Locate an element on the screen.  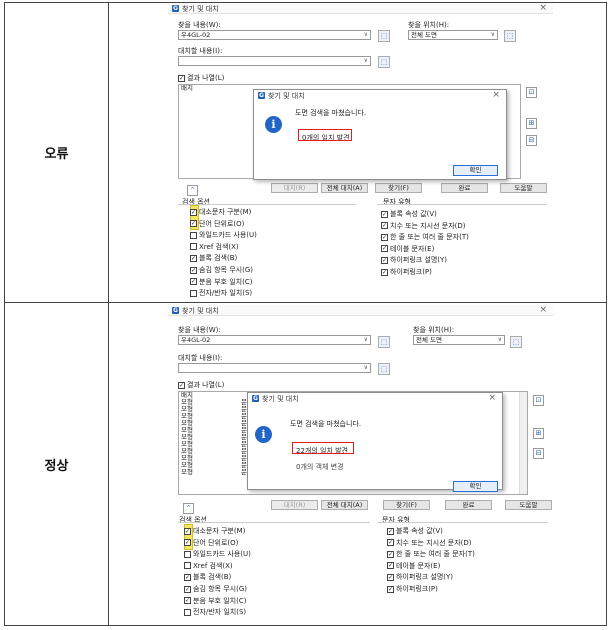
search-option-label: 블록 검색(B) is located at coordinates (212, 577).